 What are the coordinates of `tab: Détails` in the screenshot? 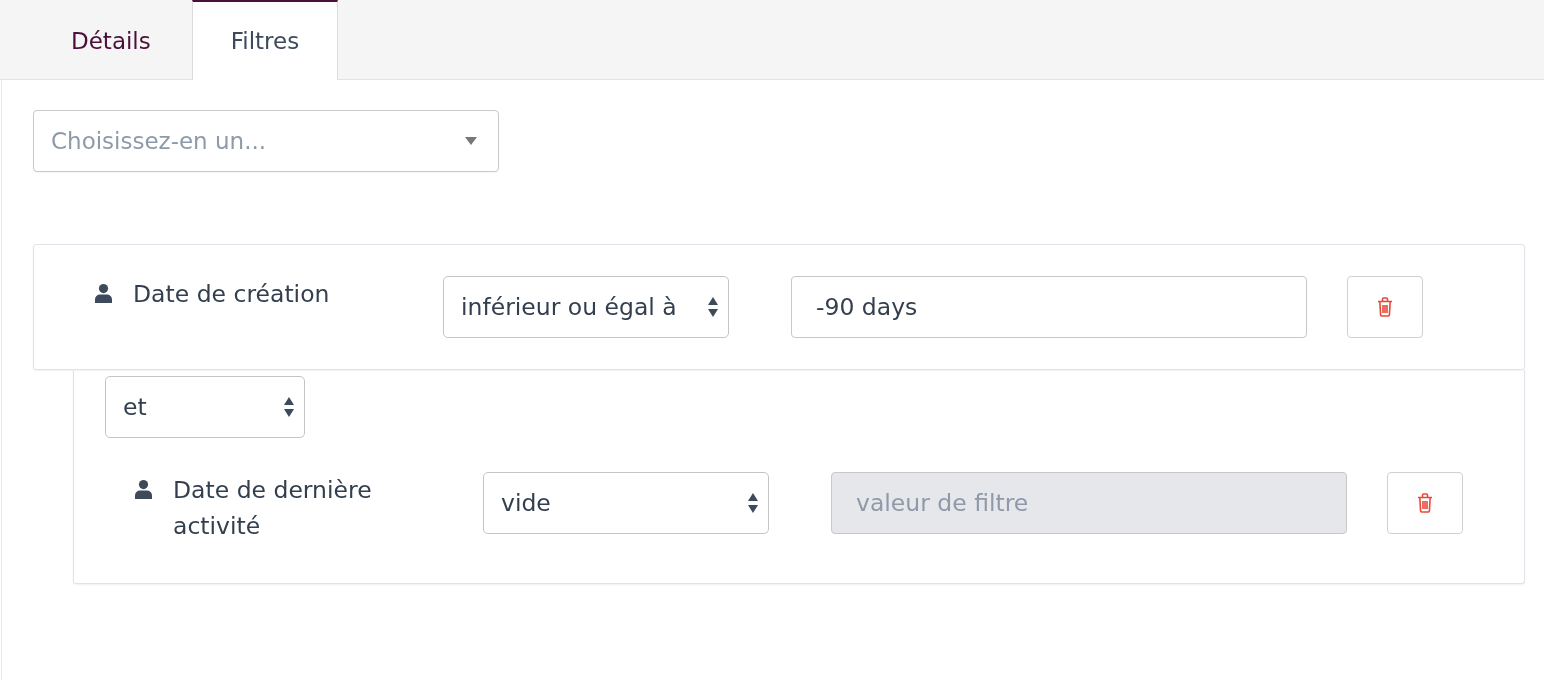 It's located at (111, 40).